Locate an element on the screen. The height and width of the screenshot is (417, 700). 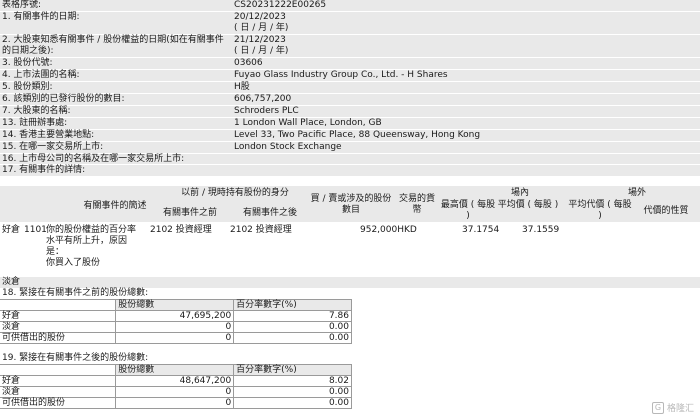
form-row-stock-code: 3. 股份代號: 03606 is located at coordinates (350, 64).